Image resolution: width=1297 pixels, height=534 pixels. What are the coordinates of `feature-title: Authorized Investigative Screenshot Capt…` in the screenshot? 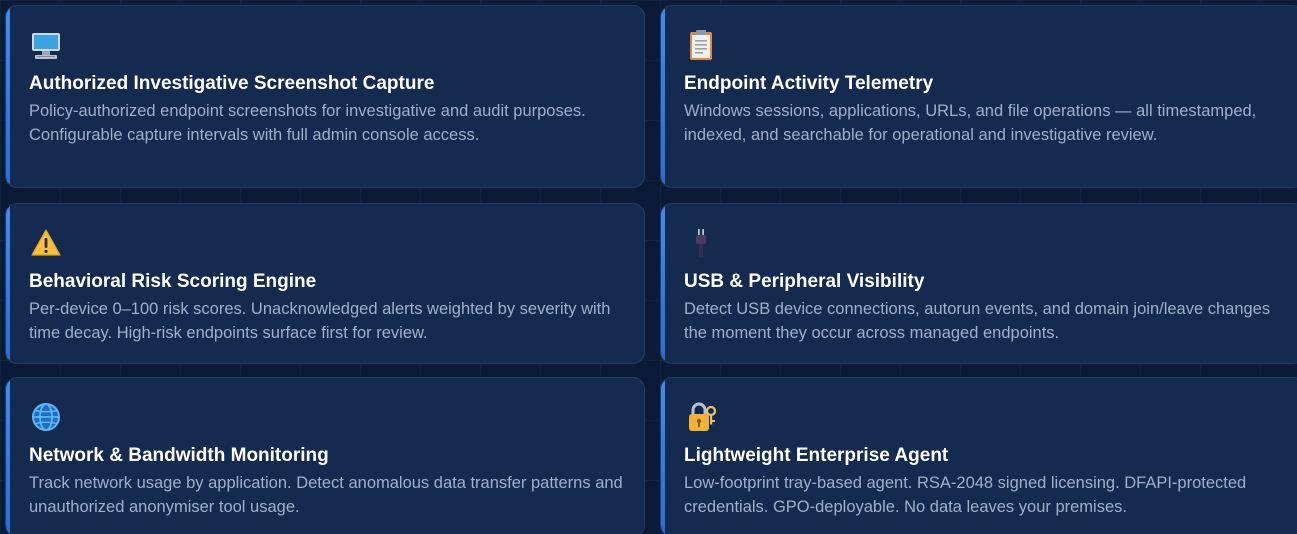 It's located at (232, 83).